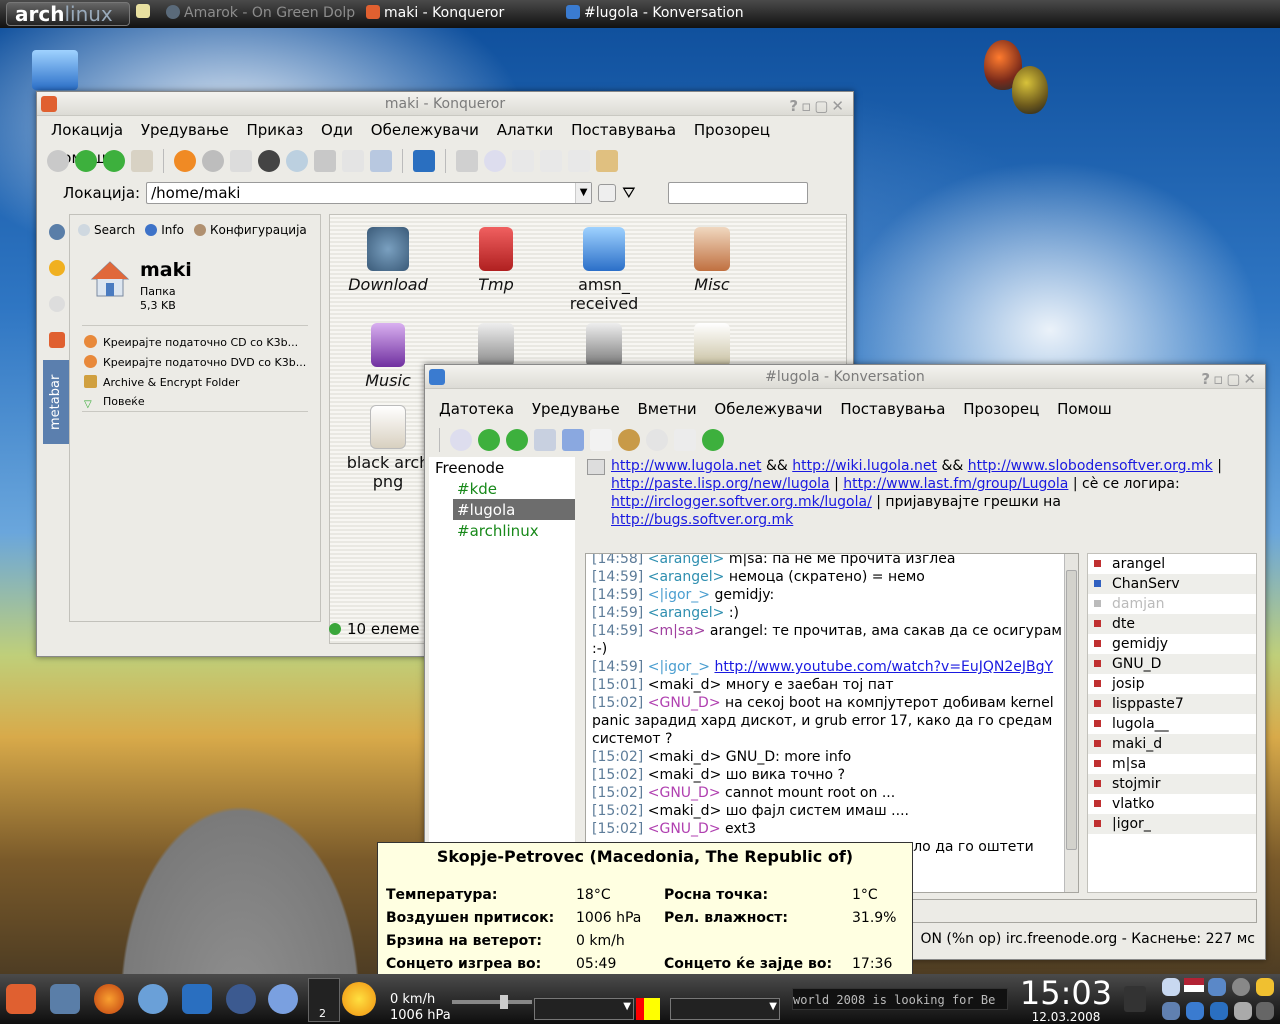 The image size is (1280, 1024). I want to click on konversation-title-icon, so click(437, 377).